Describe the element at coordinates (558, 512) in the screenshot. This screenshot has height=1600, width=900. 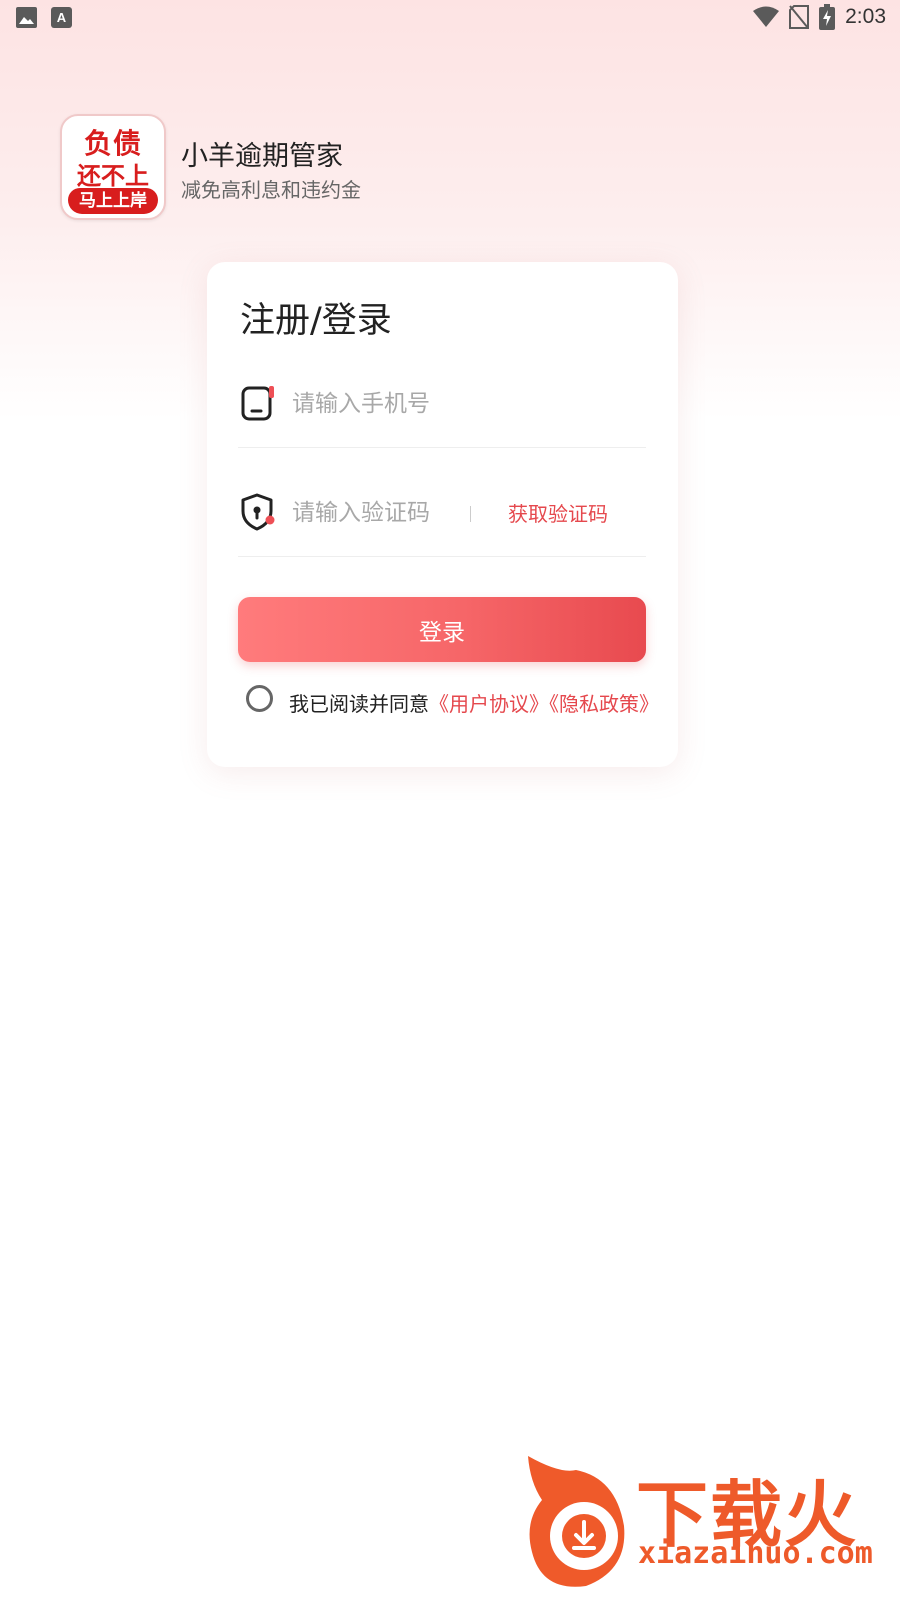
I see `get-code-button: 获取验证码` at that location.